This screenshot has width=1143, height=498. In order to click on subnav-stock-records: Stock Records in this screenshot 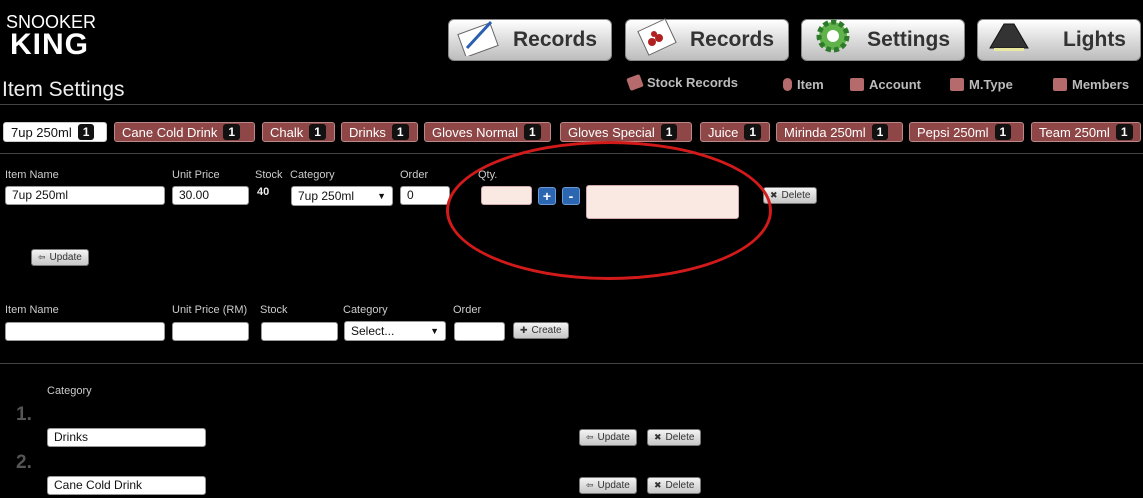, I will do `click(682, 82)`.